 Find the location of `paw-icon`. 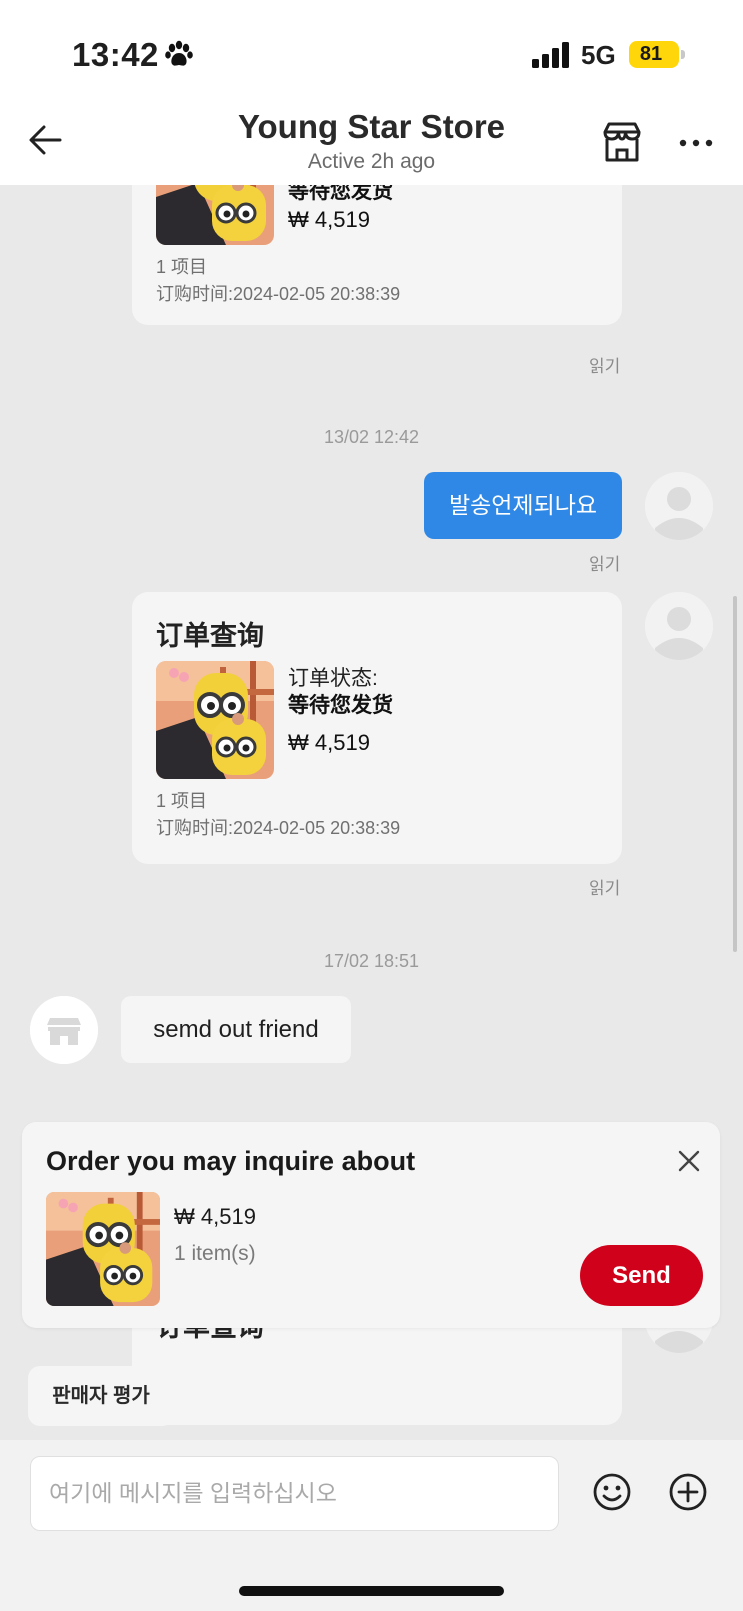

paw-icon is located at coordinates (179, 53).